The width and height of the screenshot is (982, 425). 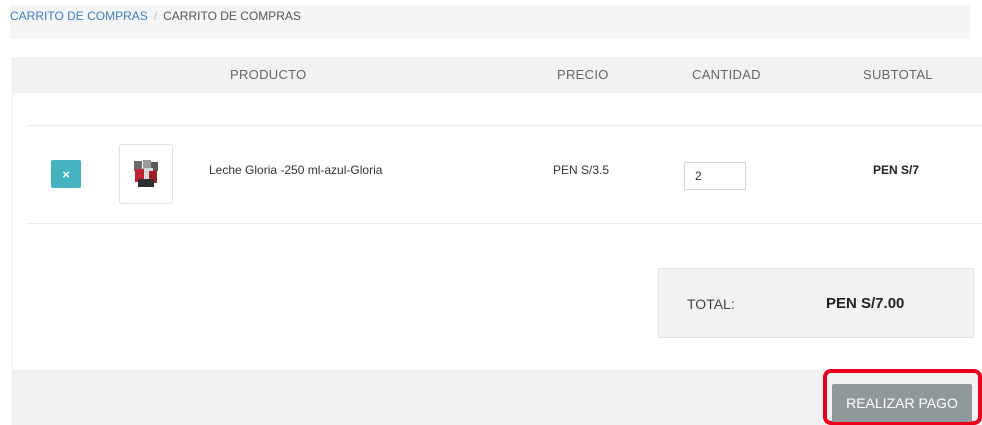 What do you see at coordinates (583, 74) in the screenshot?
I see `header-price: PRECIO` at bounding box center [583, 74].